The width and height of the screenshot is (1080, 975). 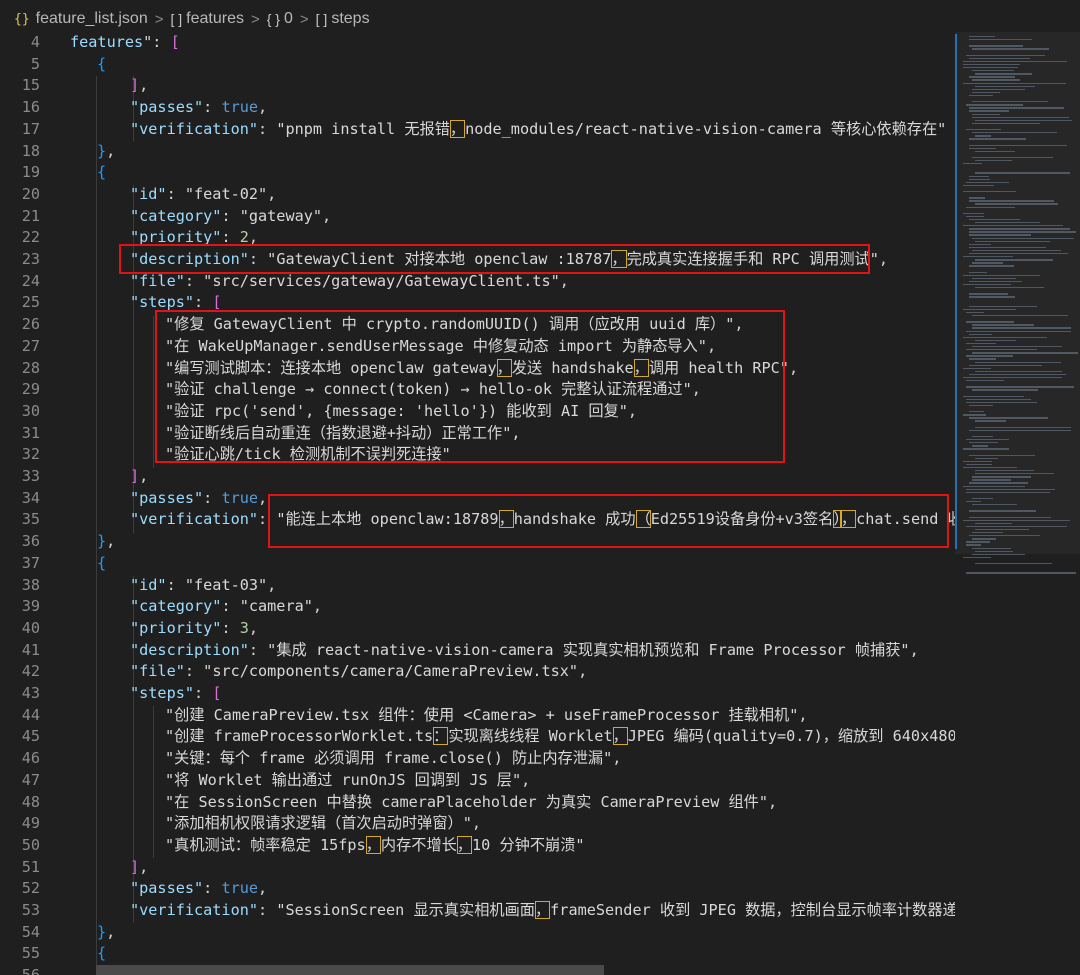 I want to click on code-line: 55 {, so click(x=477, y=954).